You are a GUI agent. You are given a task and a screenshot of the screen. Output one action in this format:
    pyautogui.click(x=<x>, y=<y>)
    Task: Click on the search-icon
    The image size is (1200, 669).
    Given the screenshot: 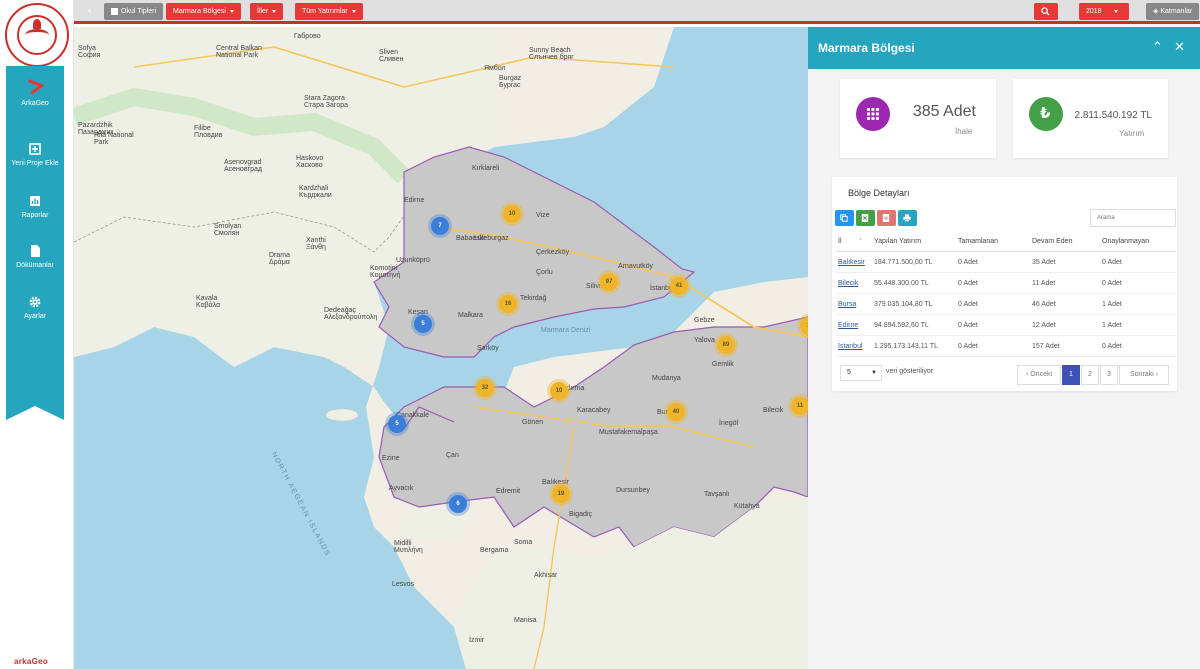 What is the action you would take?
    pyautogui.click(x=1045, y=11)
    